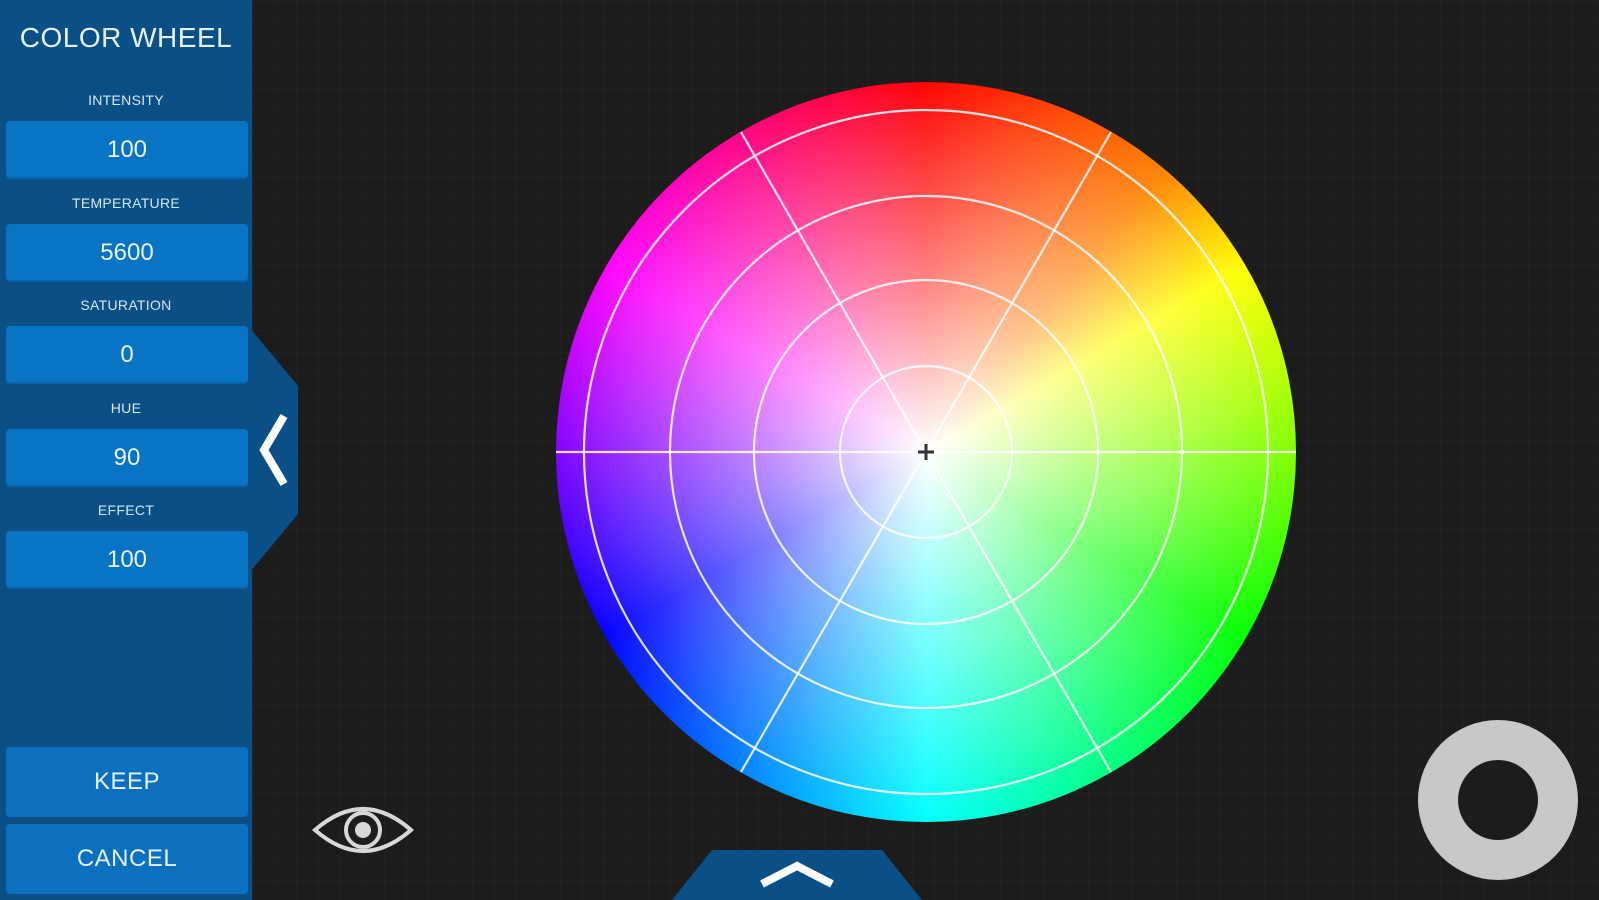 This screenshot has height=900, width=1599. What do you see at coordinates (127, 355) in the screenshot?
I see `saturation-field: 0` at bounding box center [127, 355].